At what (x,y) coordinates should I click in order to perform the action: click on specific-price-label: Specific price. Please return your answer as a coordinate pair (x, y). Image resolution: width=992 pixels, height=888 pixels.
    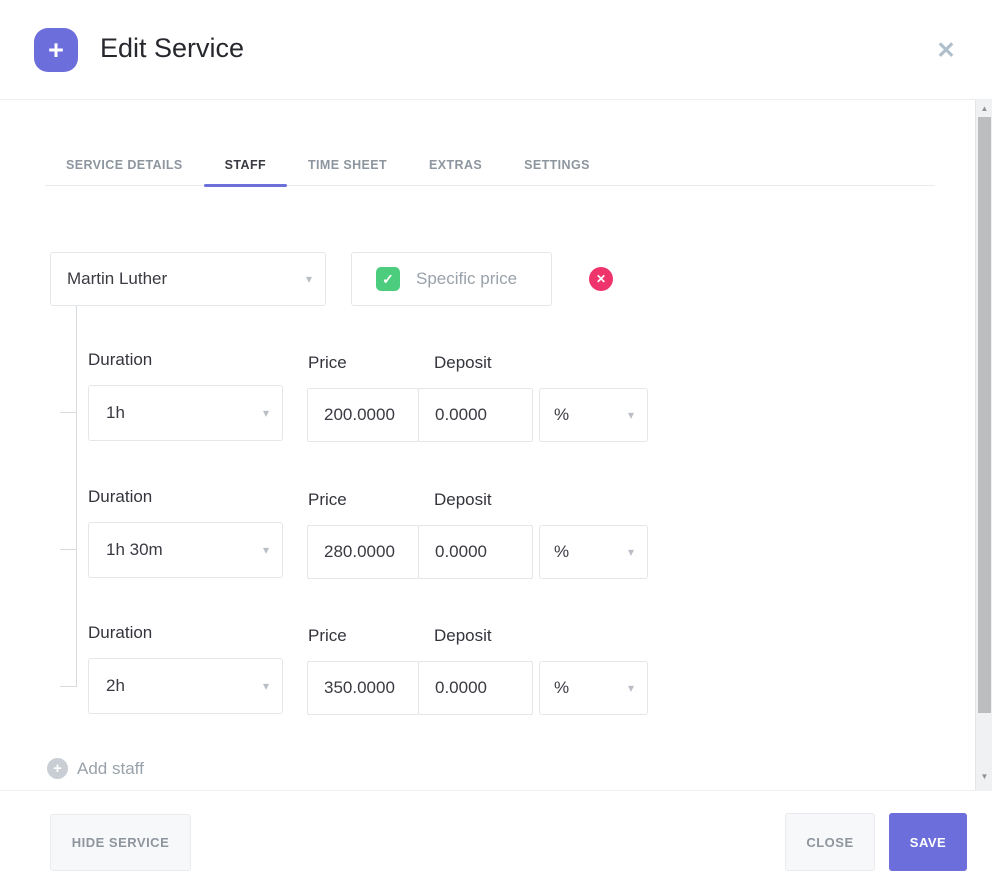
    Looking at the image, I should click on (467, 278).